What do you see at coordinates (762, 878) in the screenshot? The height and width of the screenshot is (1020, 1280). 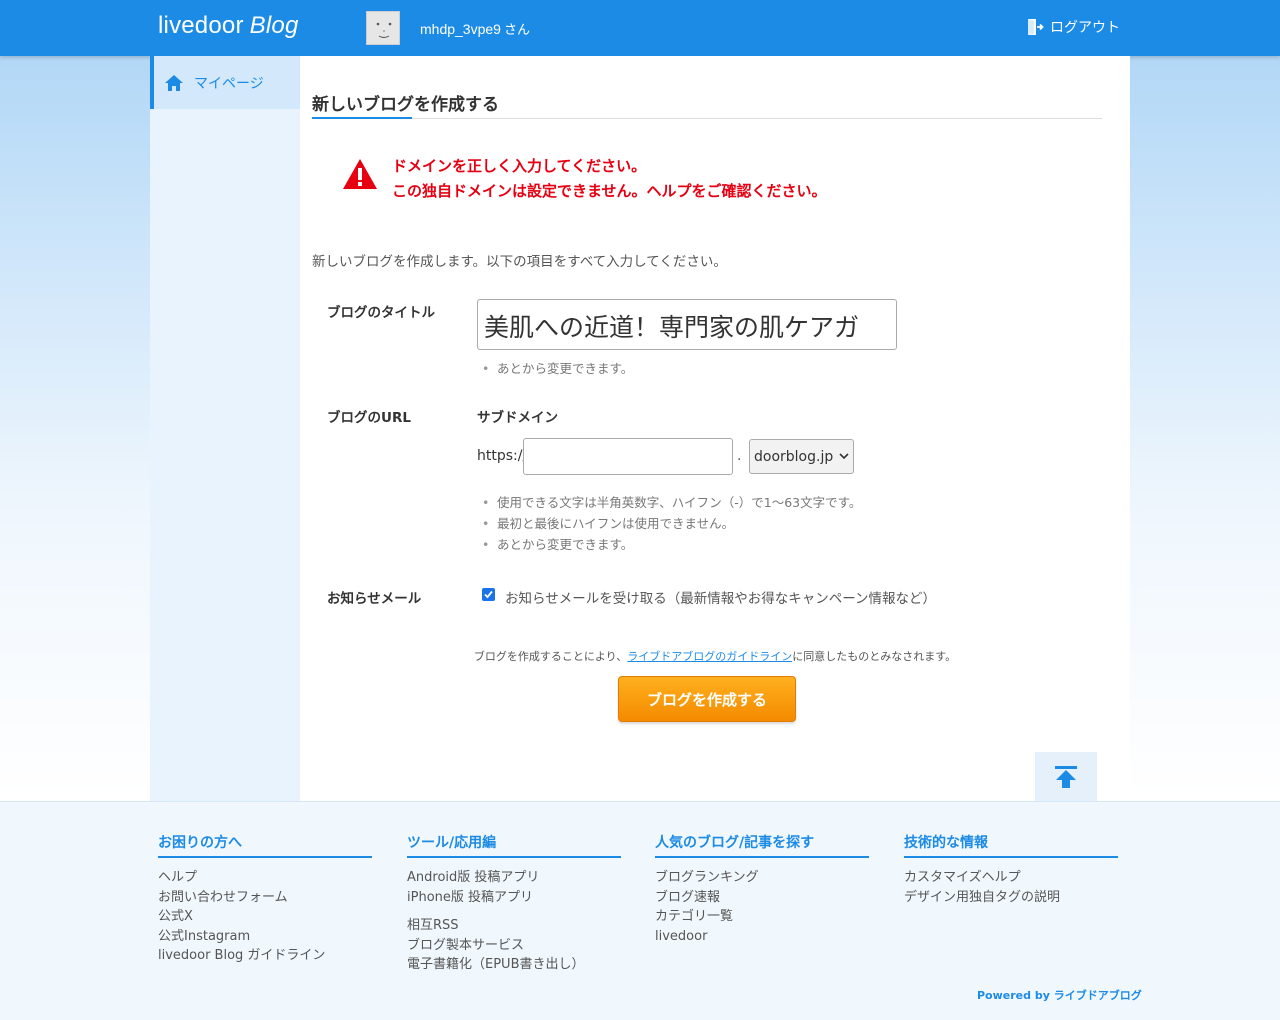 I see `footer-link: ブログランキング` at bounding box center [762, 878].